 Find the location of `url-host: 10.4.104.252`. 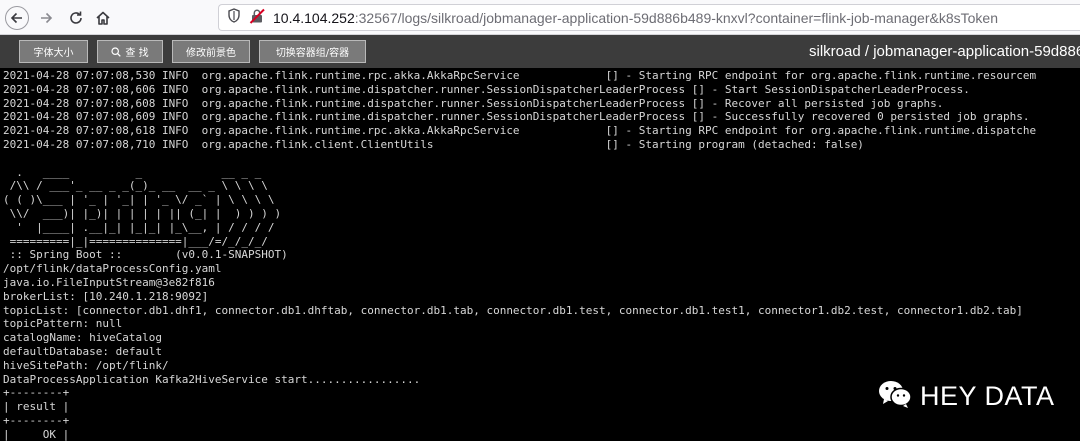

url-host: 10.4.104.252 is located at coordinates (314, 17).